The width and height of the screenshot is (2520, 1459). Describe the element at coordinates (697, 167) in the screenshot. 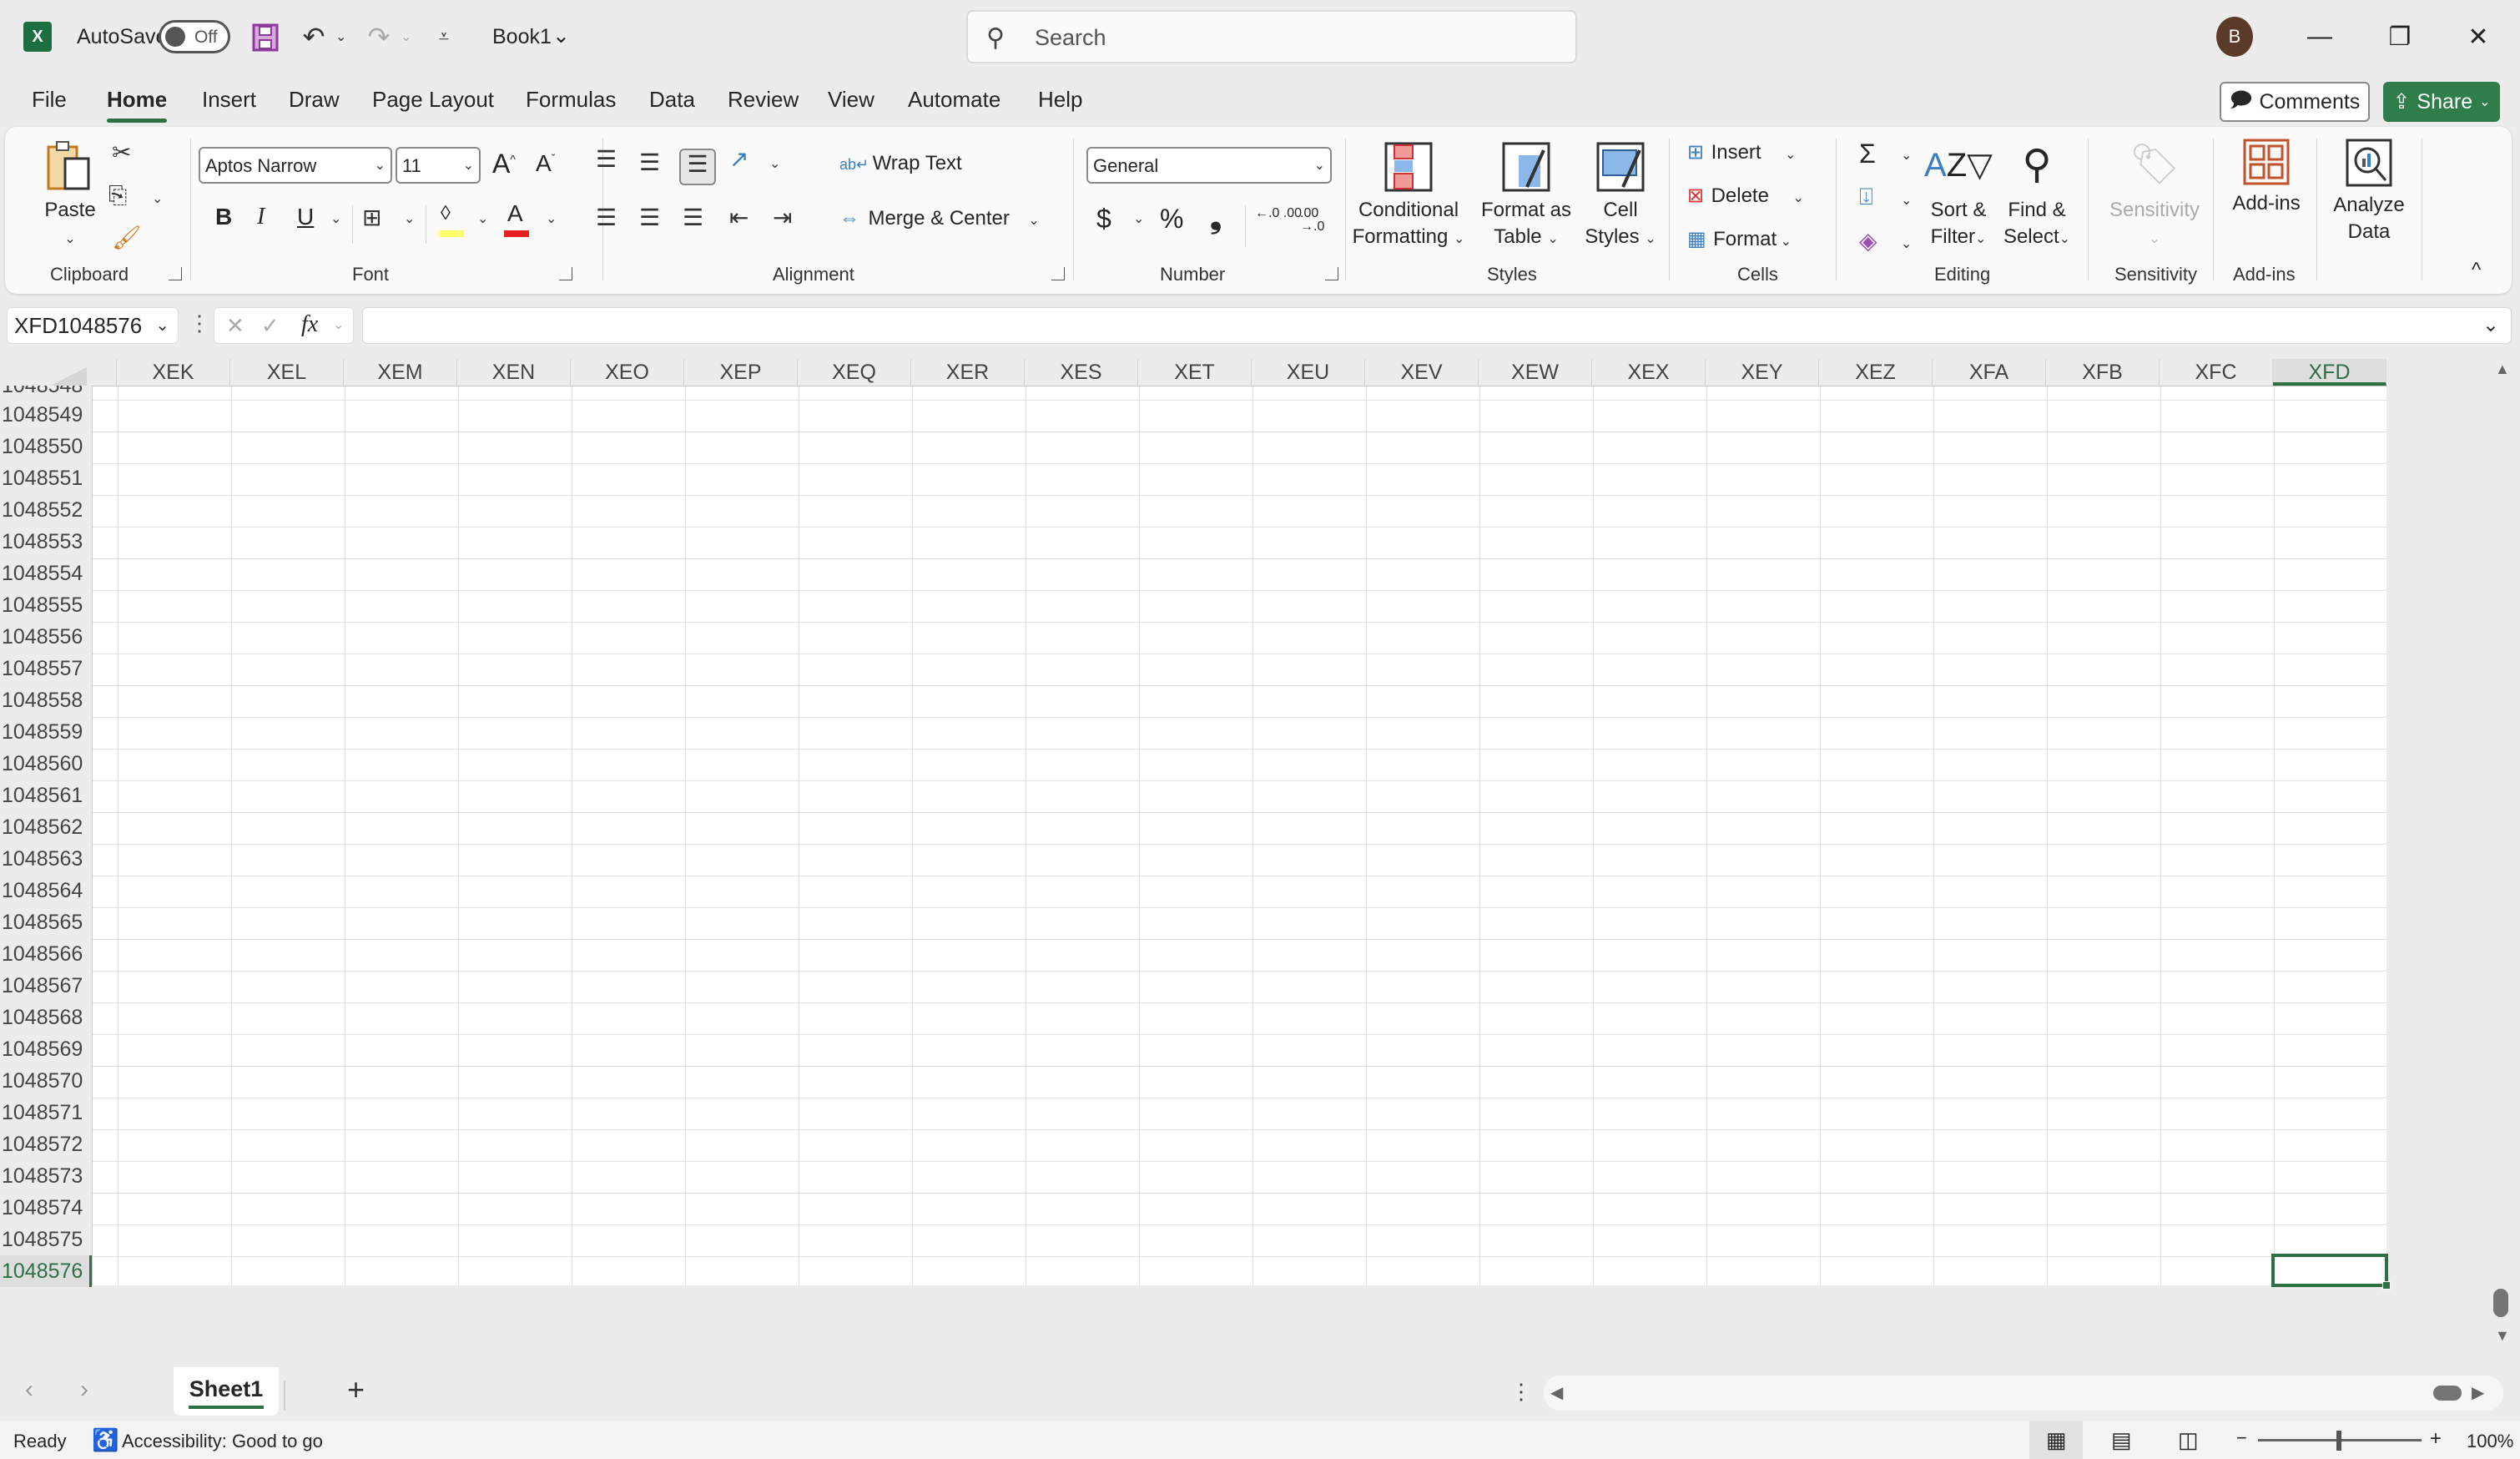

I see `bottom-align-button: ☰` at that location.